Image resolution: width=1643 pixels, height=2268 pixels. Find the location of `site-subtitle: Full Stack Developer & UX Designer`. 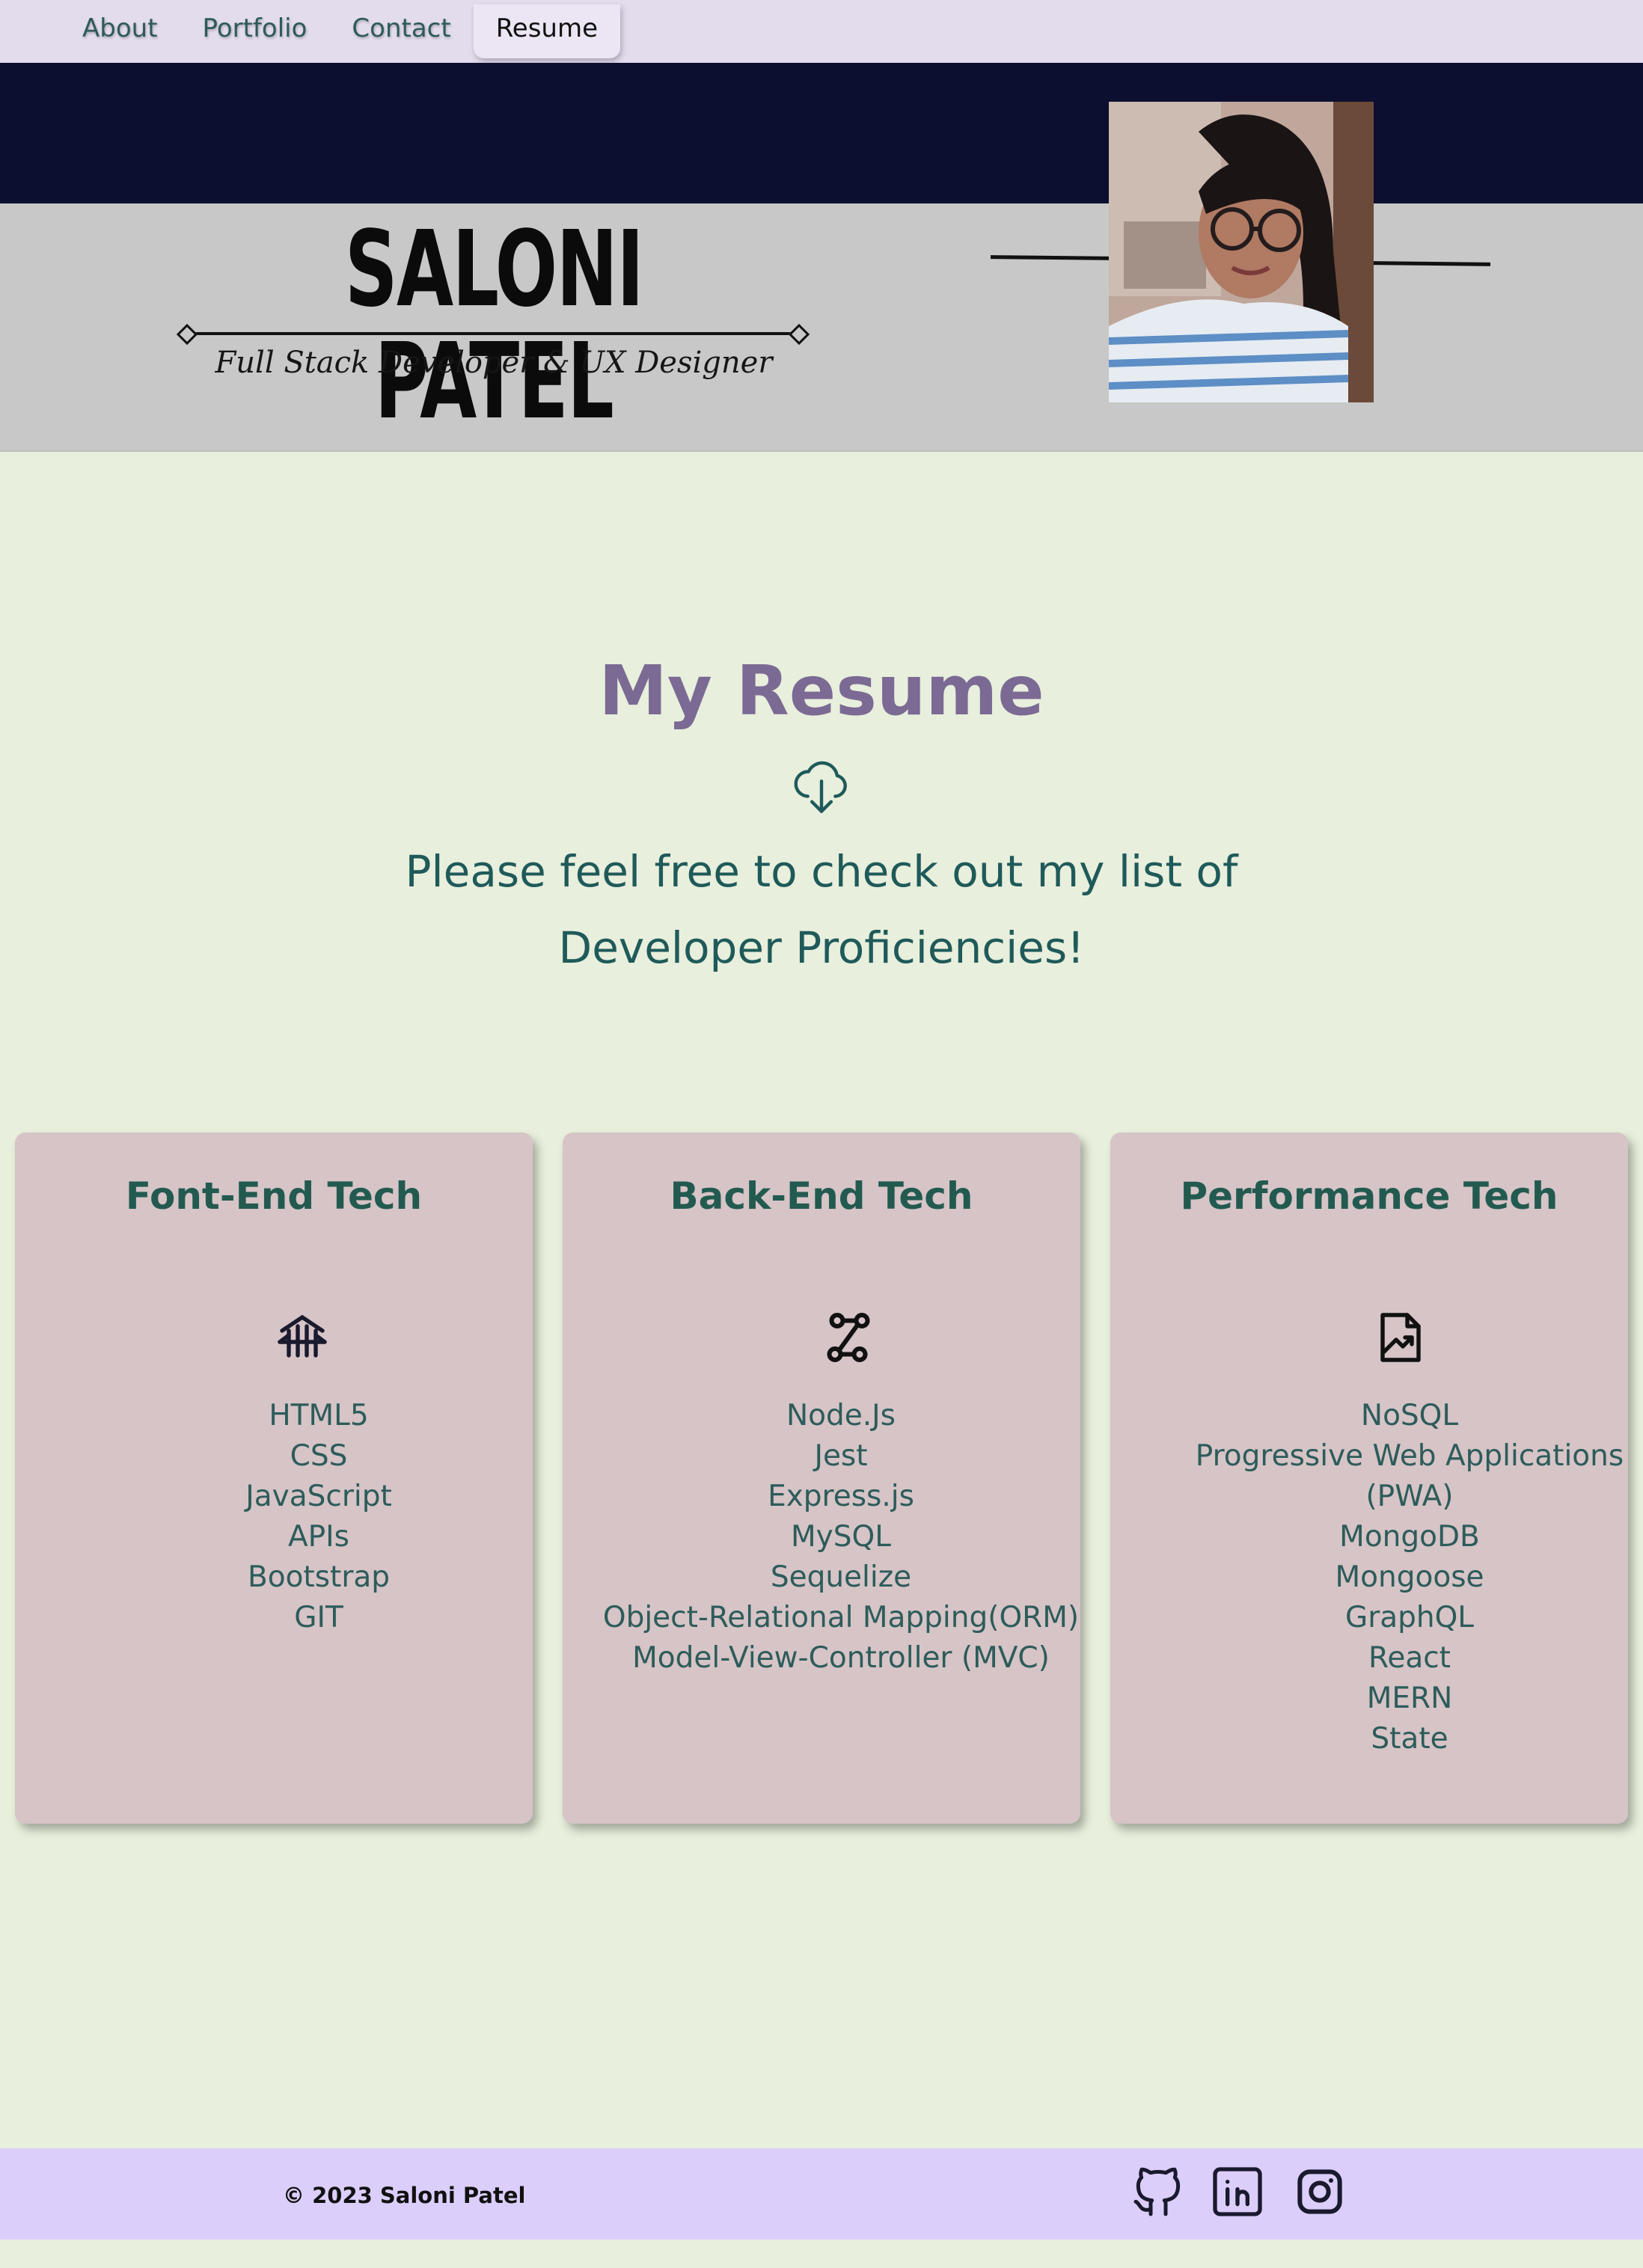

site-subtitle: Full Stack Developer & UX Designer is located at coordinates (494, 363).